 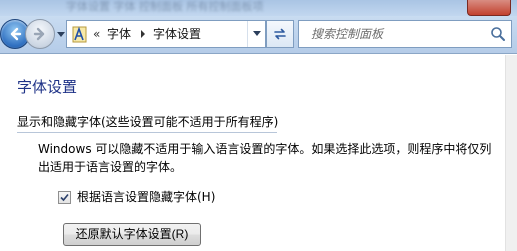 I want to click on section-heading: 显示和隐藏字体(这些设置可能不适用于所有程序), so click(x=148, y=122).